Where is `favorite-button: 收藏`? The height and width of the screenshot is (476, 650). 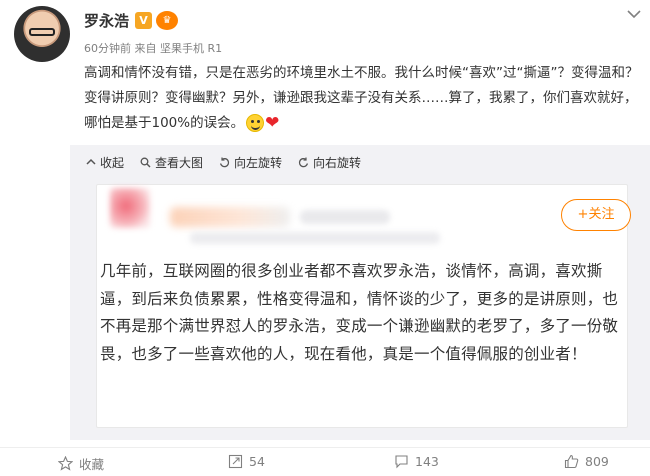 favorite-button: 收藏 is located at coordinates (81, 463).